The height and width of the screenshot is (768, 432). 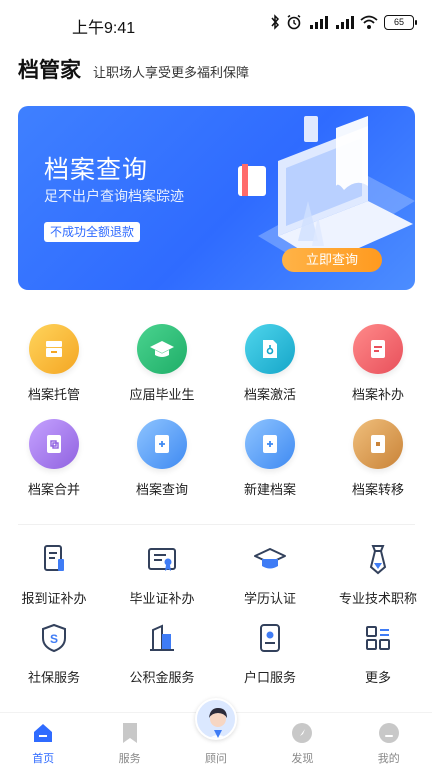 What do you see at coordinates (43, 733) in the screenshot?
I see `home-icon` at bounding box center [43, 733].